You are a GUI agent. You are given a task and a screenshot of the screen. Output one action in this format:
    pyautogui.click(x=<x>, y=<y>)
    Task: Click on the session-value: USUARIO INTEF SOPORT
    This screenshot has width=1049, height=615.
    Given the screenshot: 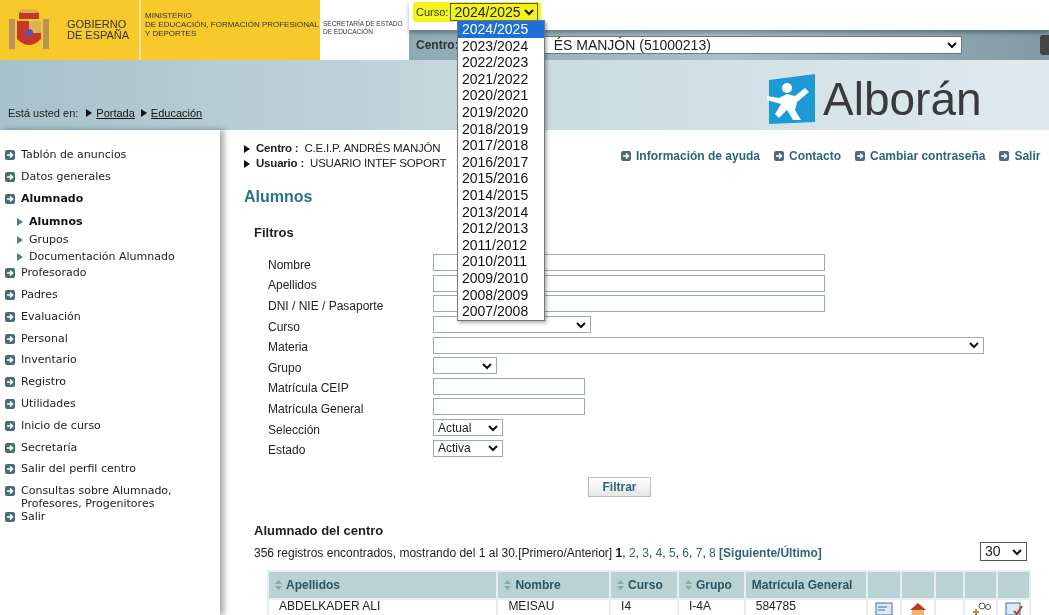 What is the action you would take?
    pyautogui.click(x=378, y=163)
    